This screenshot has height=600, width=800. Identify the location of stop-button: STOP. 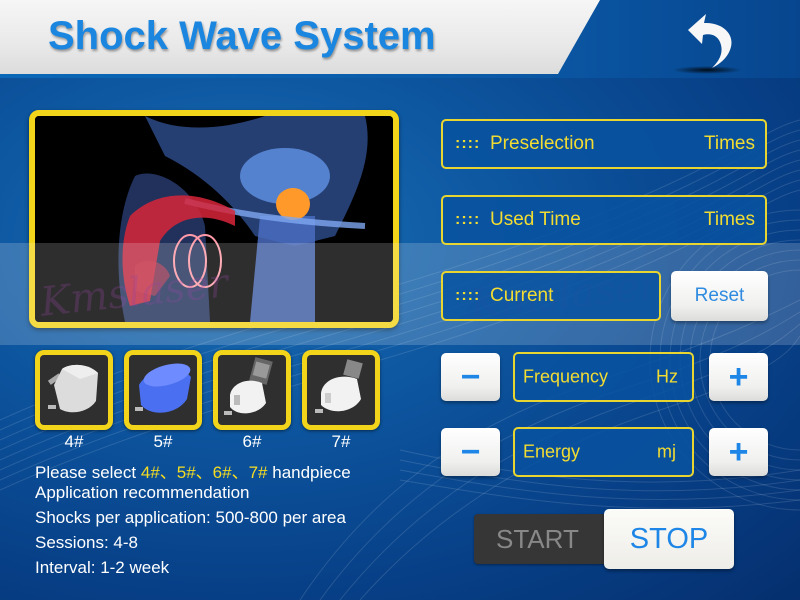
(669, 539).